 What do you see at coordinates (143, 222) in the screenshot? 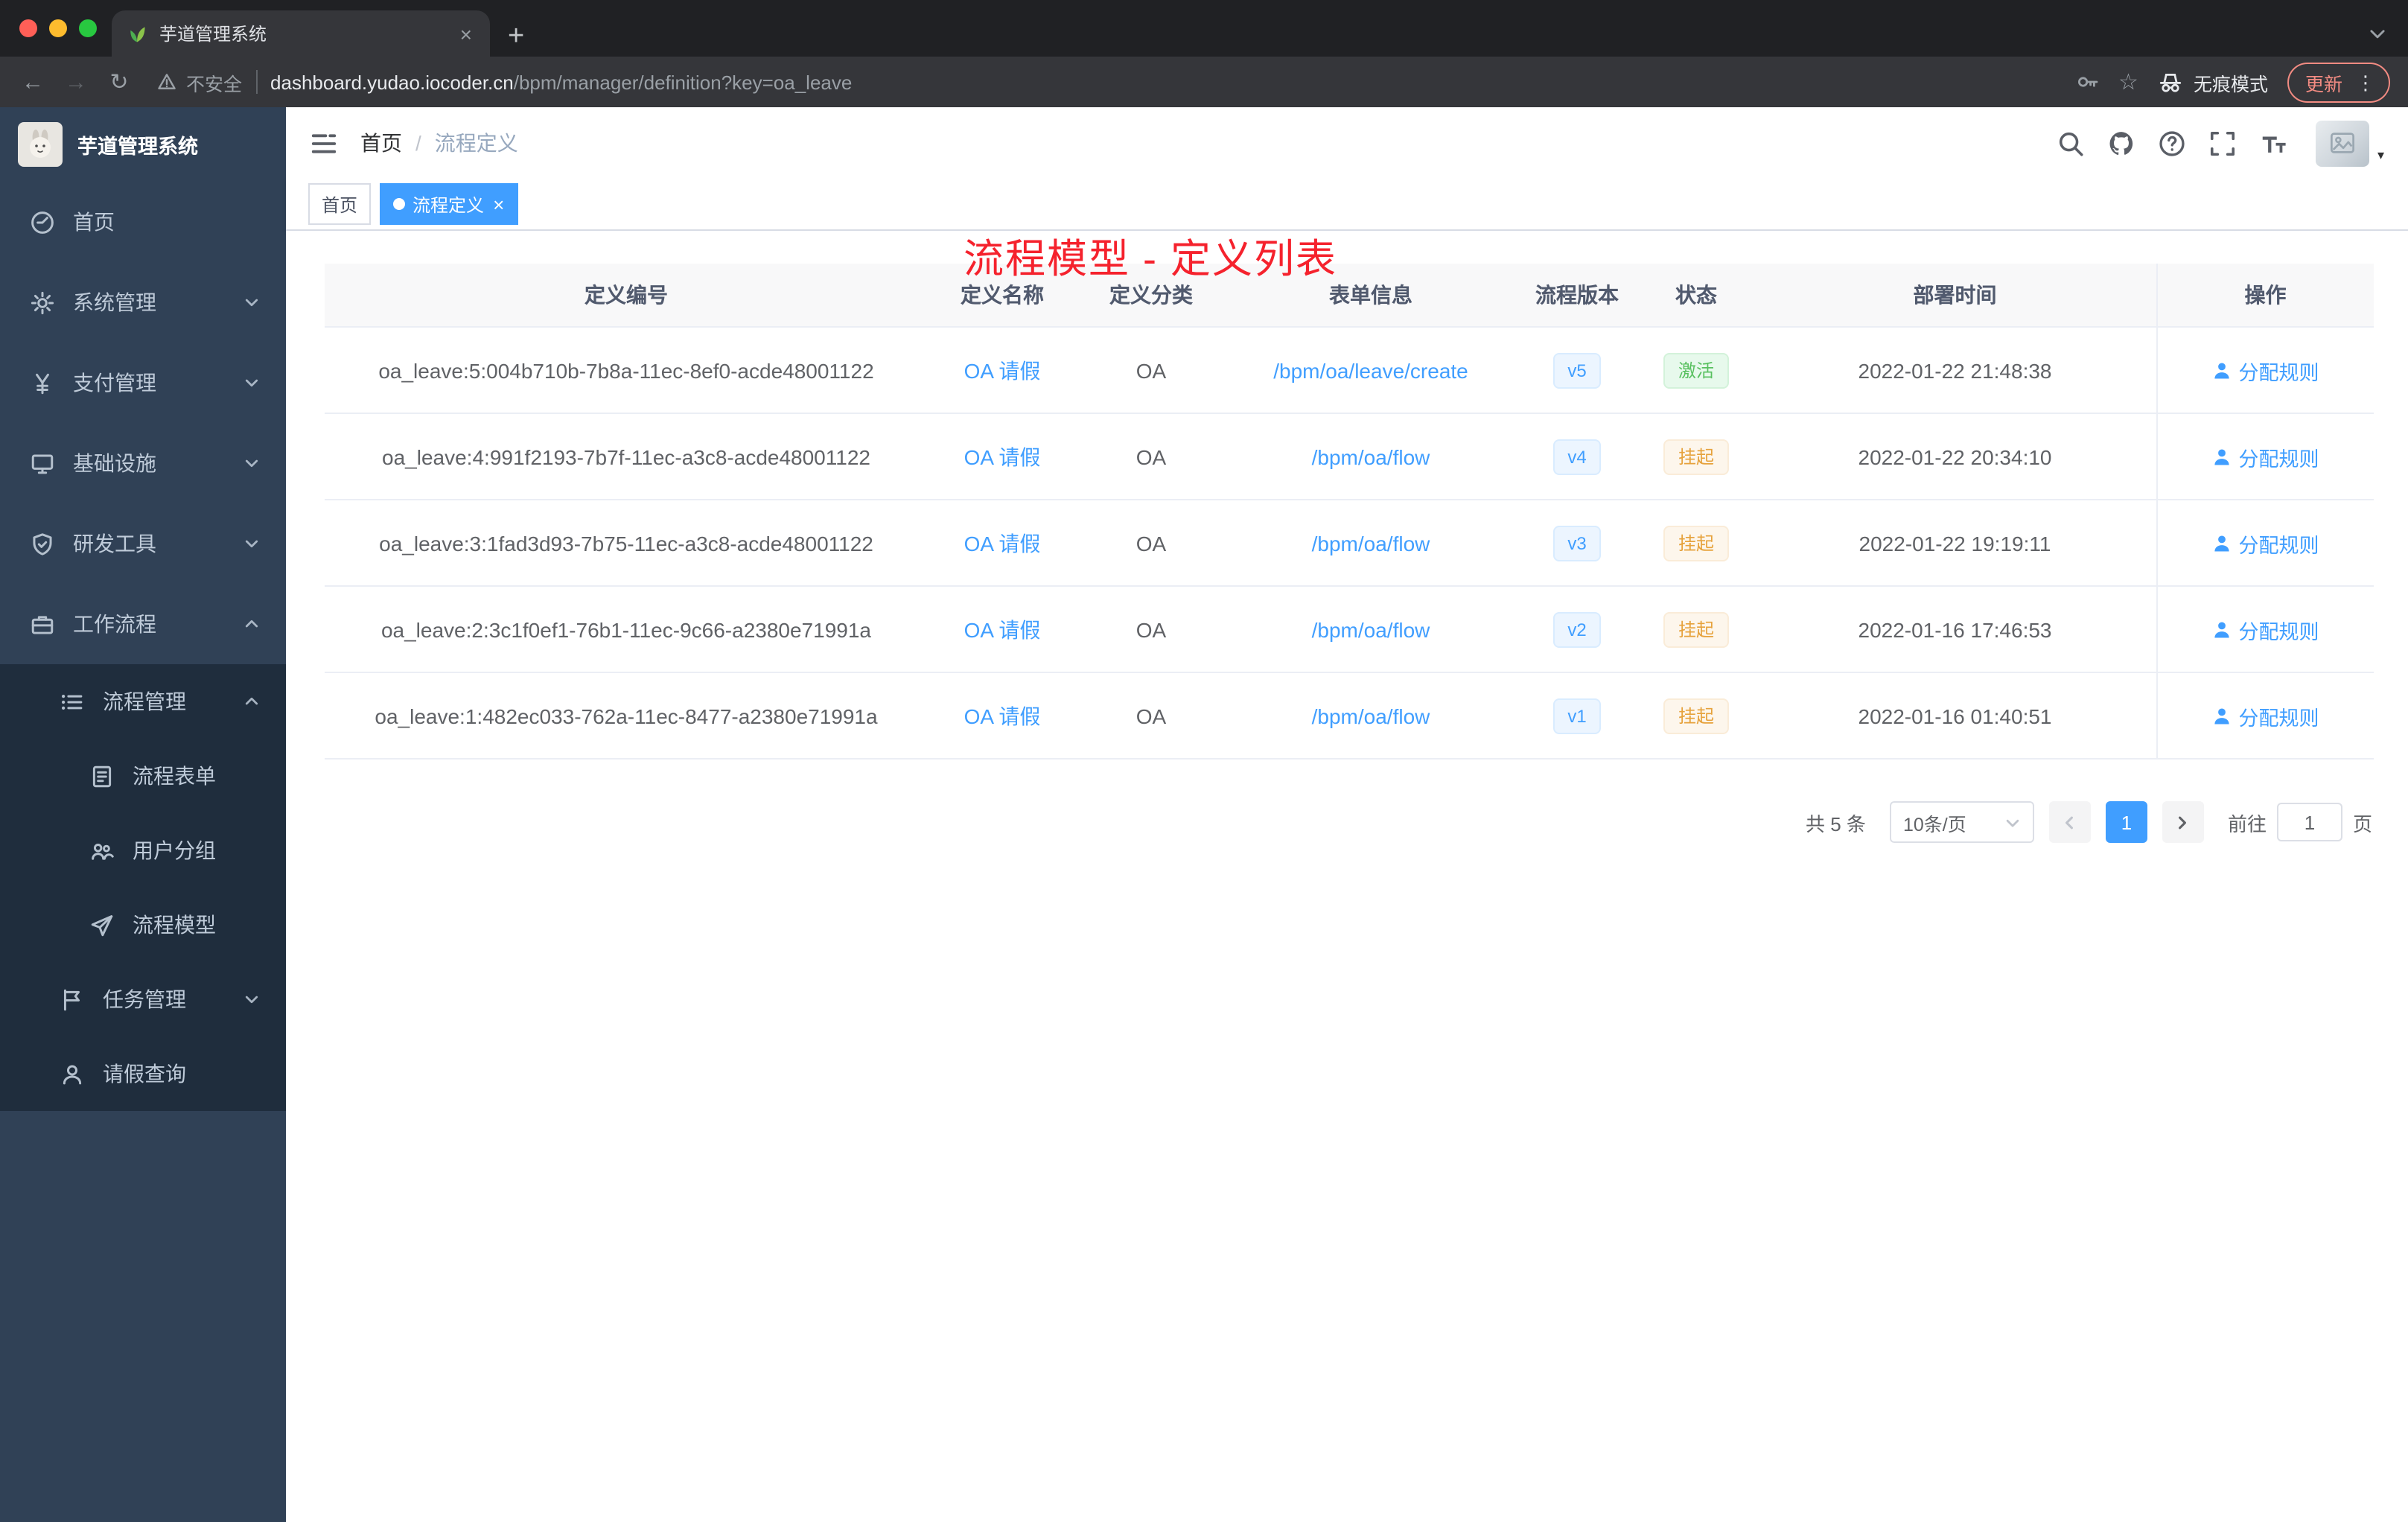
I see `sidebar-item-home: 首页` at bounding box center [143, 222].